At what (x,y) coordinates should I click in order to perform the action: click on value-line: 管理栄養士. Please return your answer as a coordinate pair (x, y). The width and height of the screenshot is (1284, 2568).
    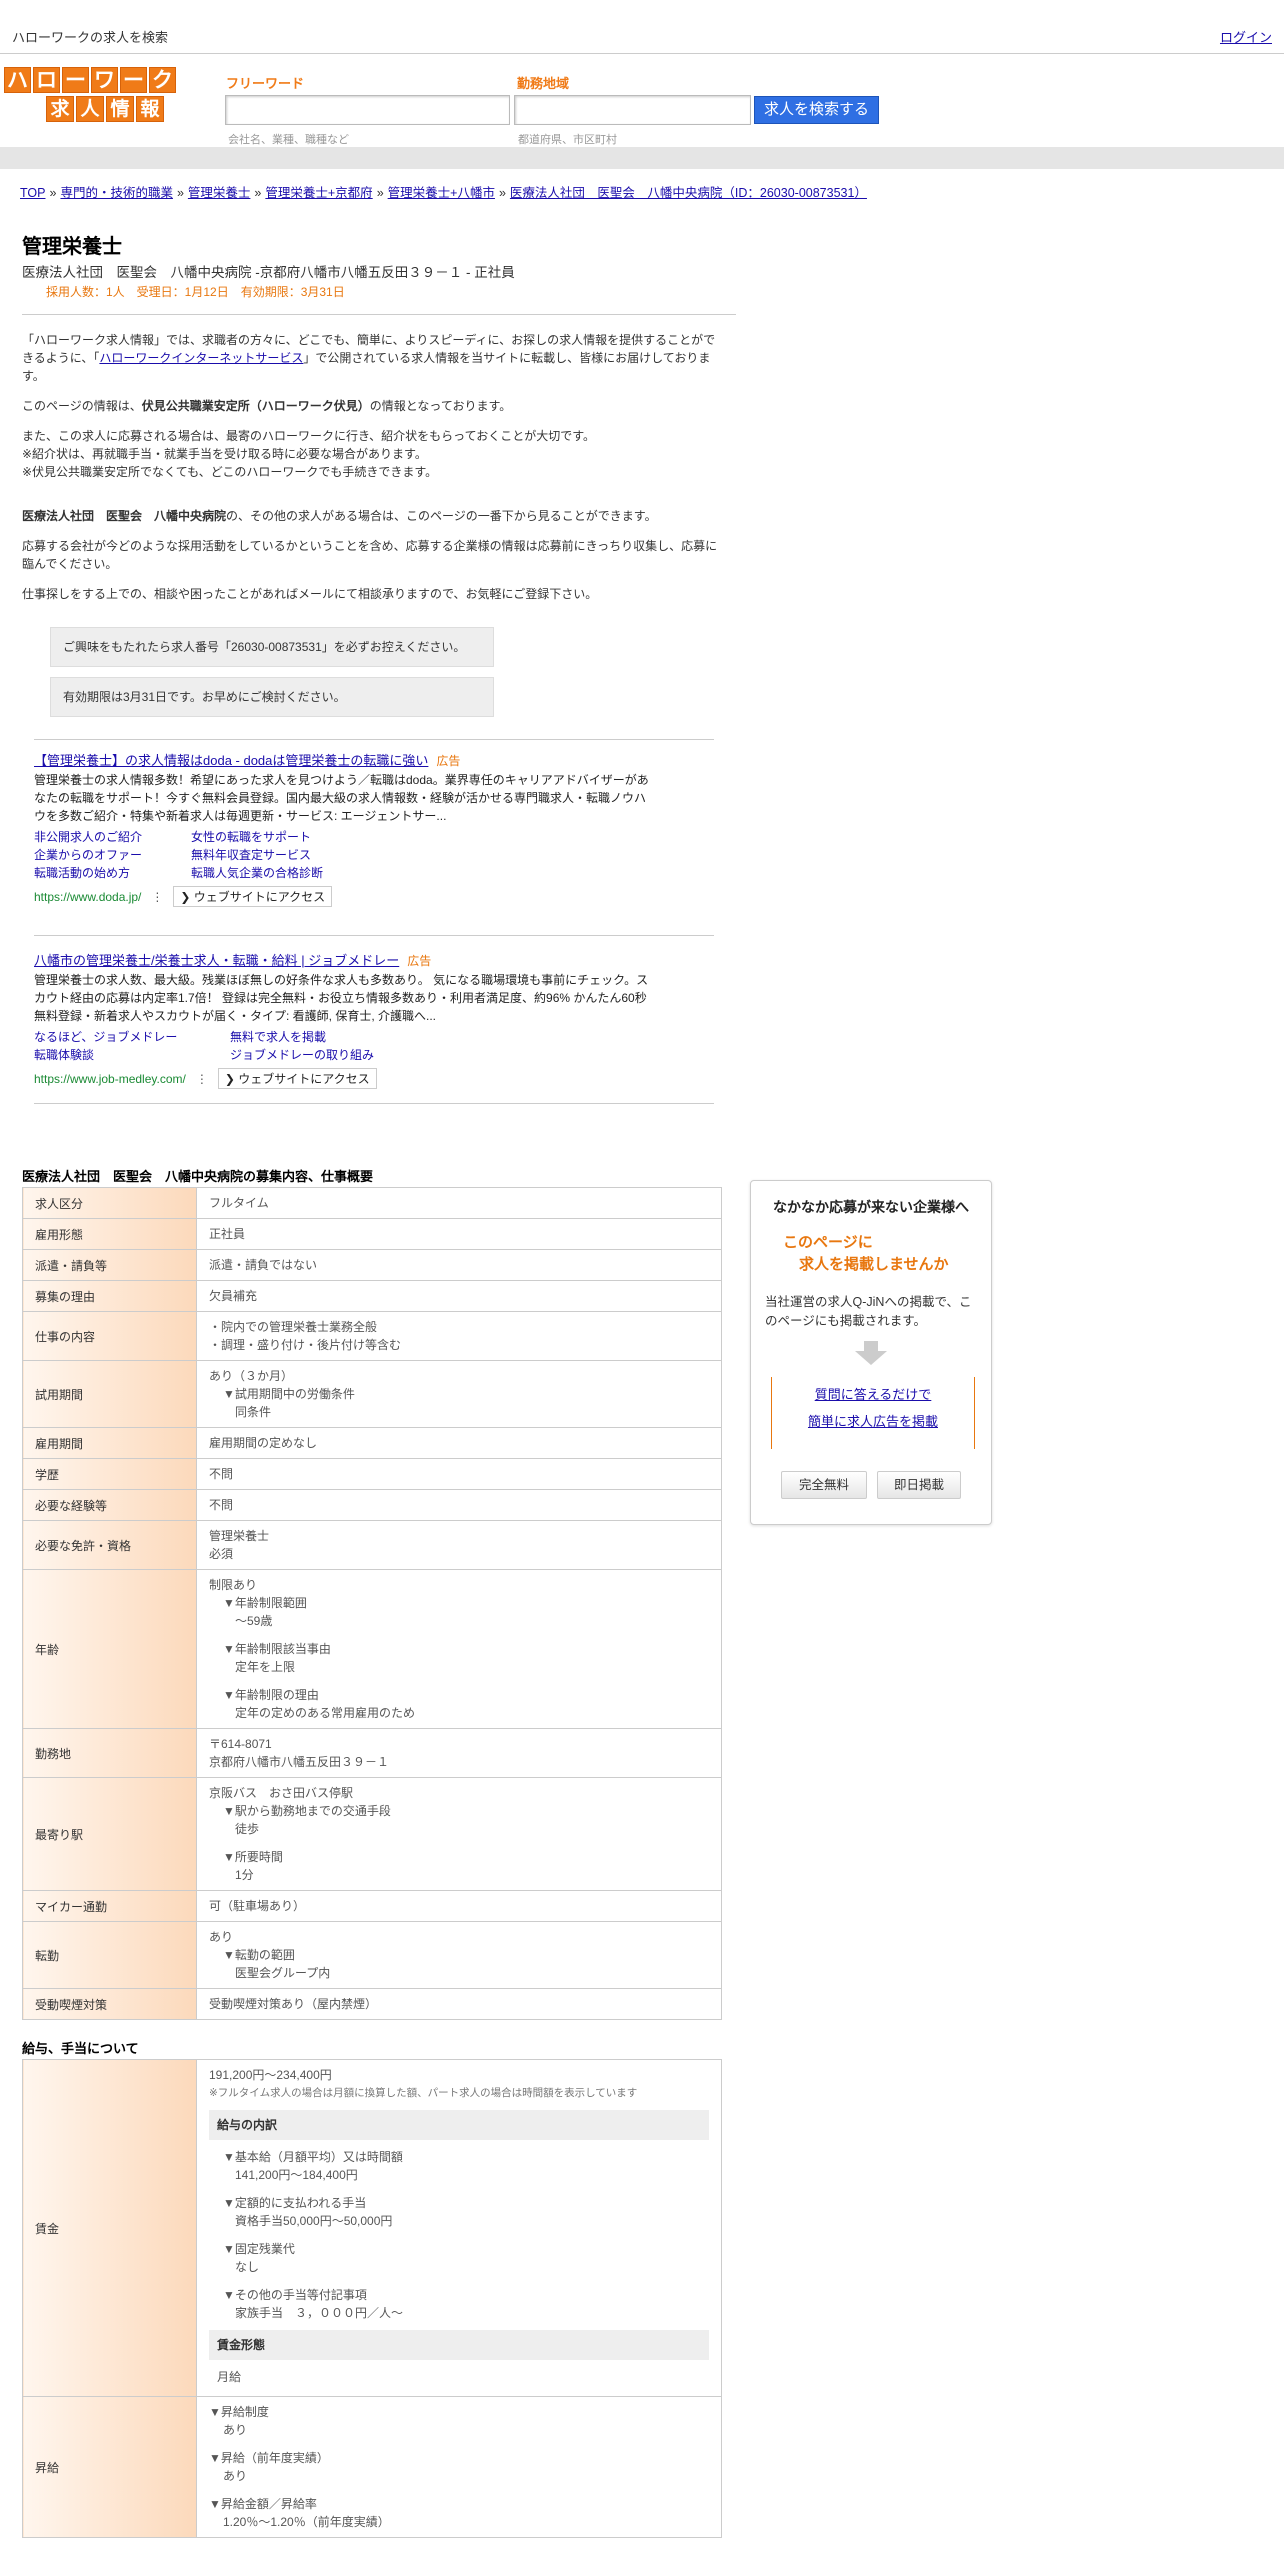
    Looking at the image, I should click on (239, 1536).